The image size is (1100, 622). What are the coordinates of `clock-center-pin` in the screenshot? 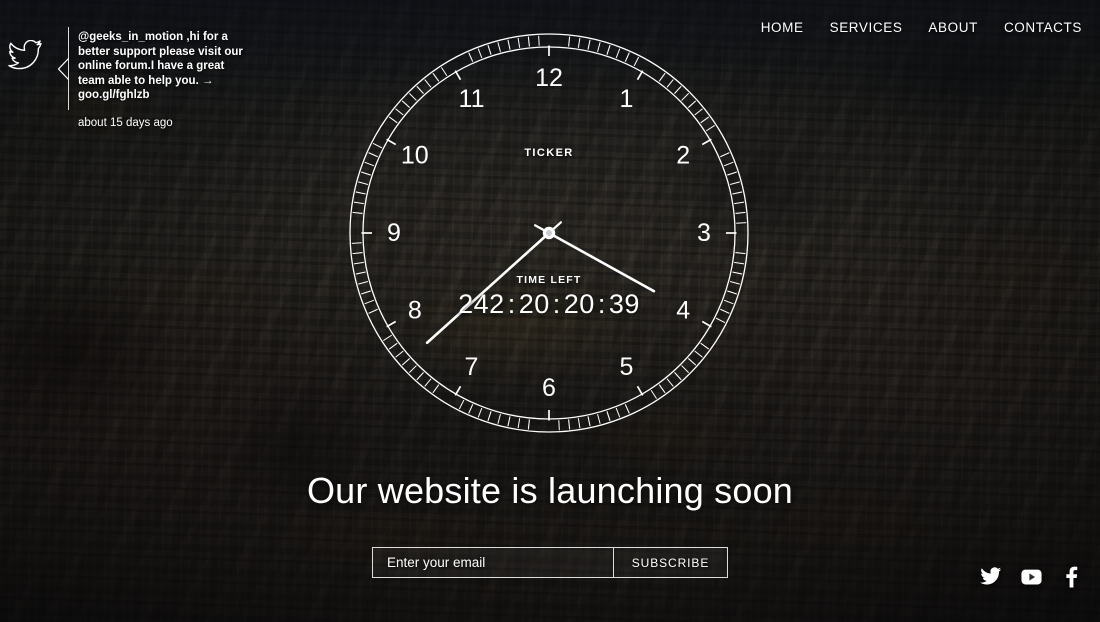 It's located at (549, 233).